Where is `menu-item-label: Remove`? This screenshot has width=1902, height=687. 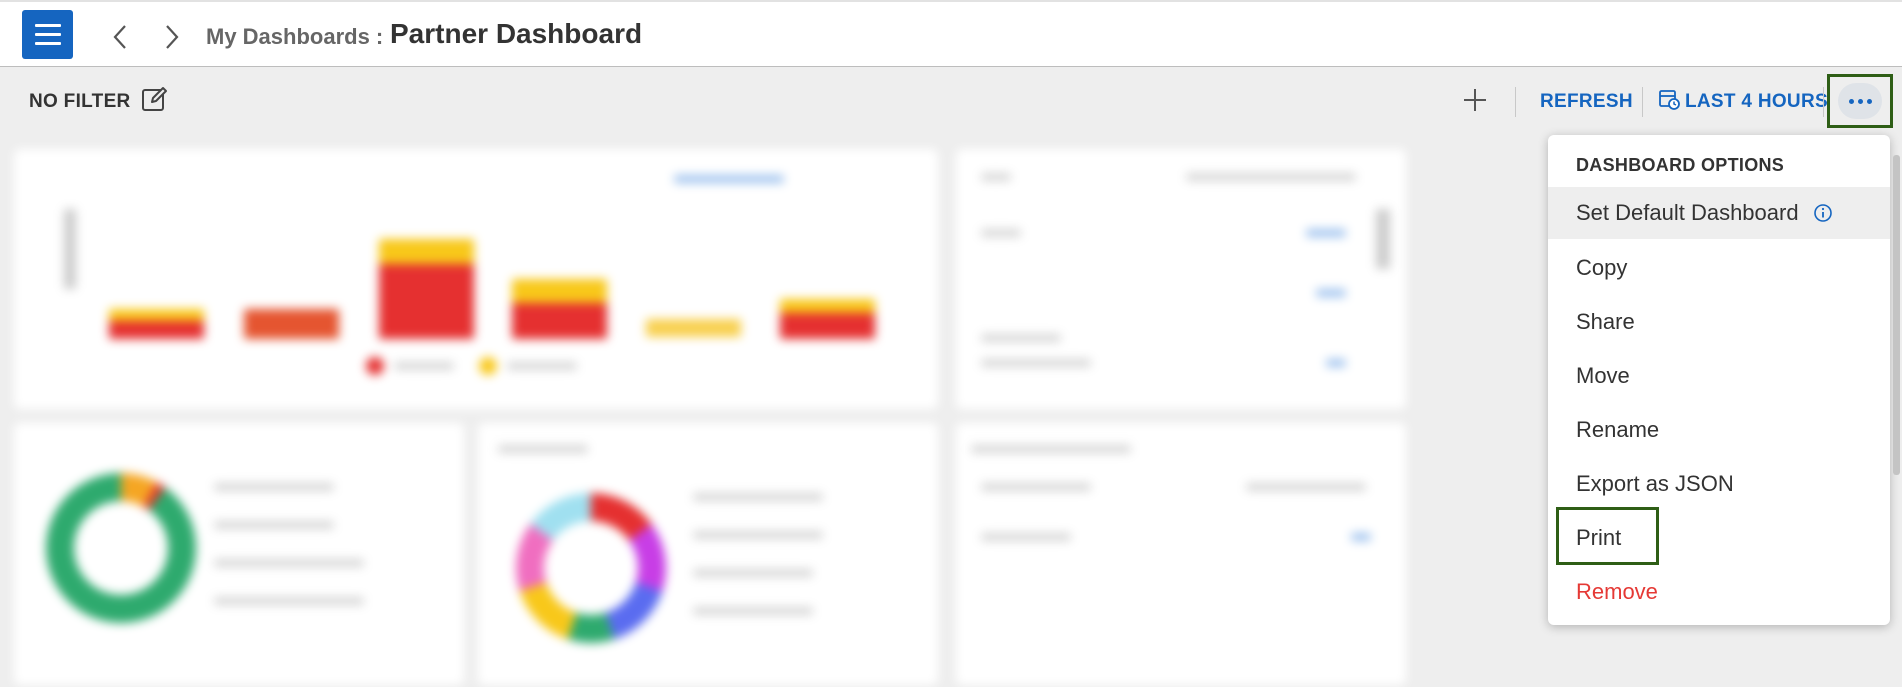
menu-item-label: Remove is located at coordinates (1617, 591).